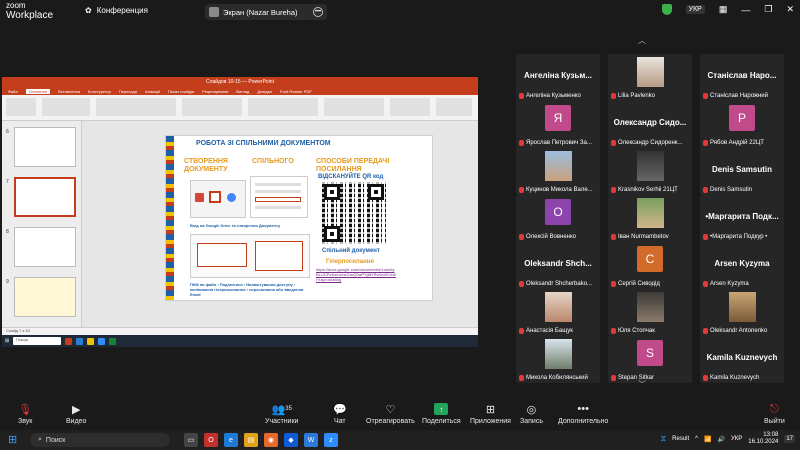 This screenshot has height=450, width=800. Describe the element at coordinates (531, 414) in the screenshot. I see `record-button: ◎ Запись` at that location.